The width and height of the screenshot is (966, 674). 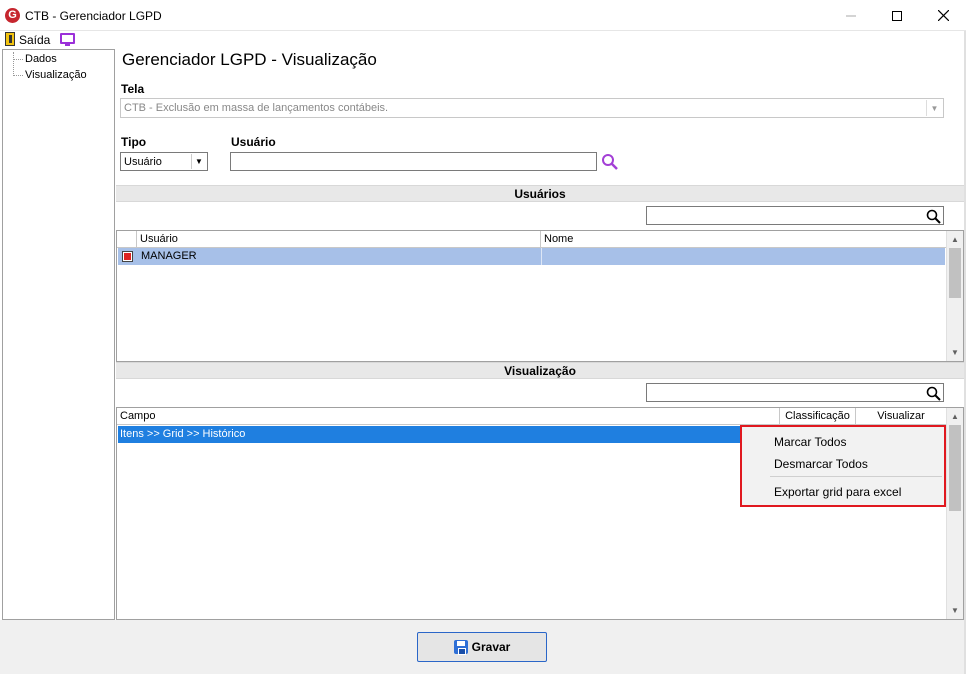 What do you see at coordinates (127, 256) in the screenshot?
I see `row-checkbox` at bounding box center [127, 256].